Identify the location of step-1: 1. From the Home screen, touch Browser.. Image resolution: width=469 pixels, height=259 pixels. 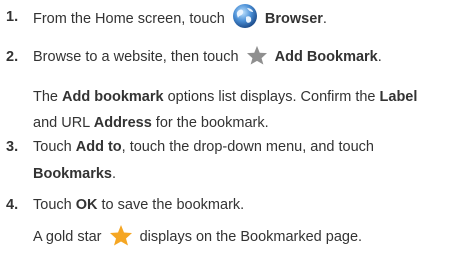
(234, 17).